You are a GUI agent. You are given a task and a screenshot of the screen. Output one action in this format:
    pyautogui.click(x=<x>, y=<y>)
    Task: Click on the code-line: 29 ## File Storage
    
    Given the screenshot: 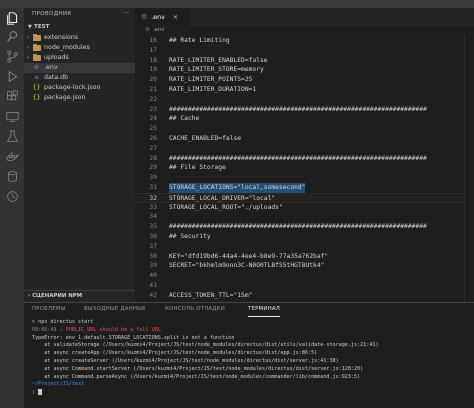 What is the action you would take?
    pyautogui.click(x=304, y=168)
    